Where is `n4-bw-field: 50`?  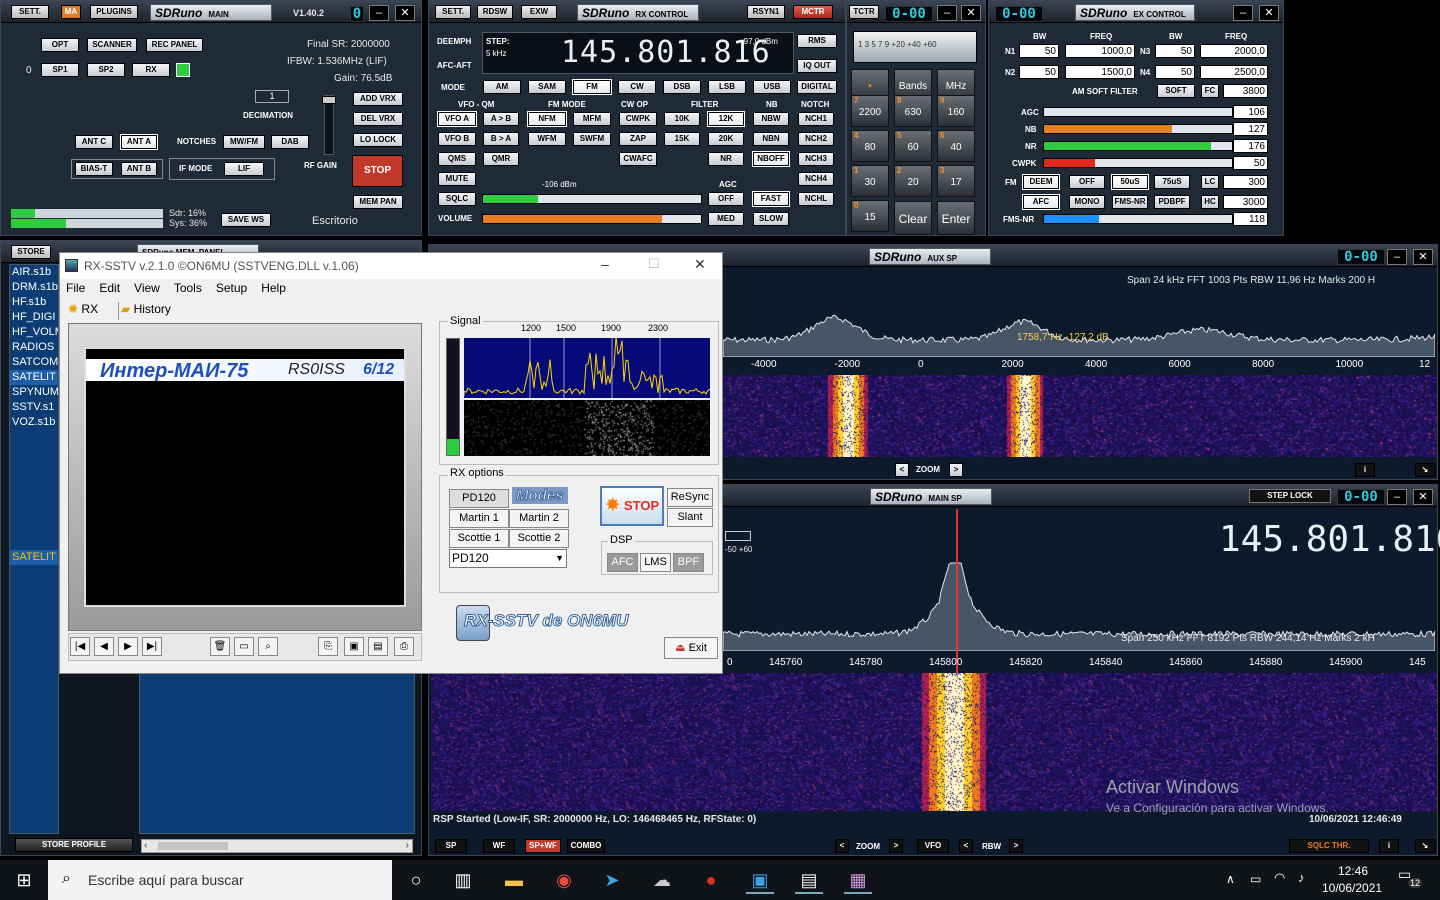 n4-bw-field: 50 is located at coordinates (1175, 72).